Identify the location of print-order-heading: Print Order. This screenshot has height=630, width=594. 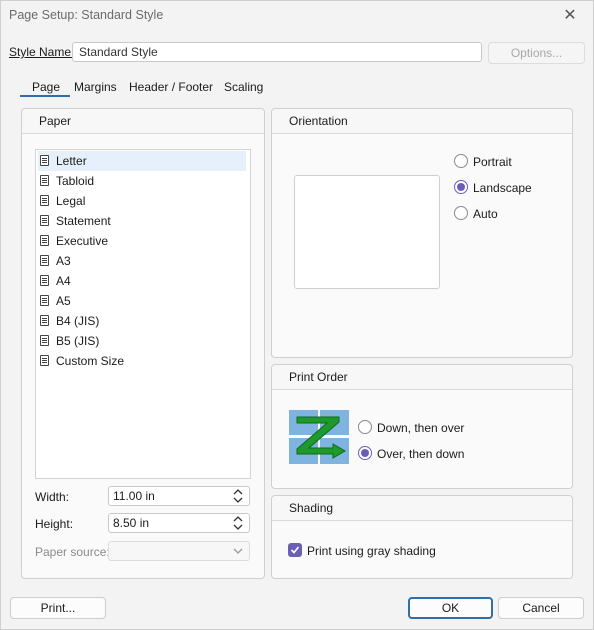
(422, 377).